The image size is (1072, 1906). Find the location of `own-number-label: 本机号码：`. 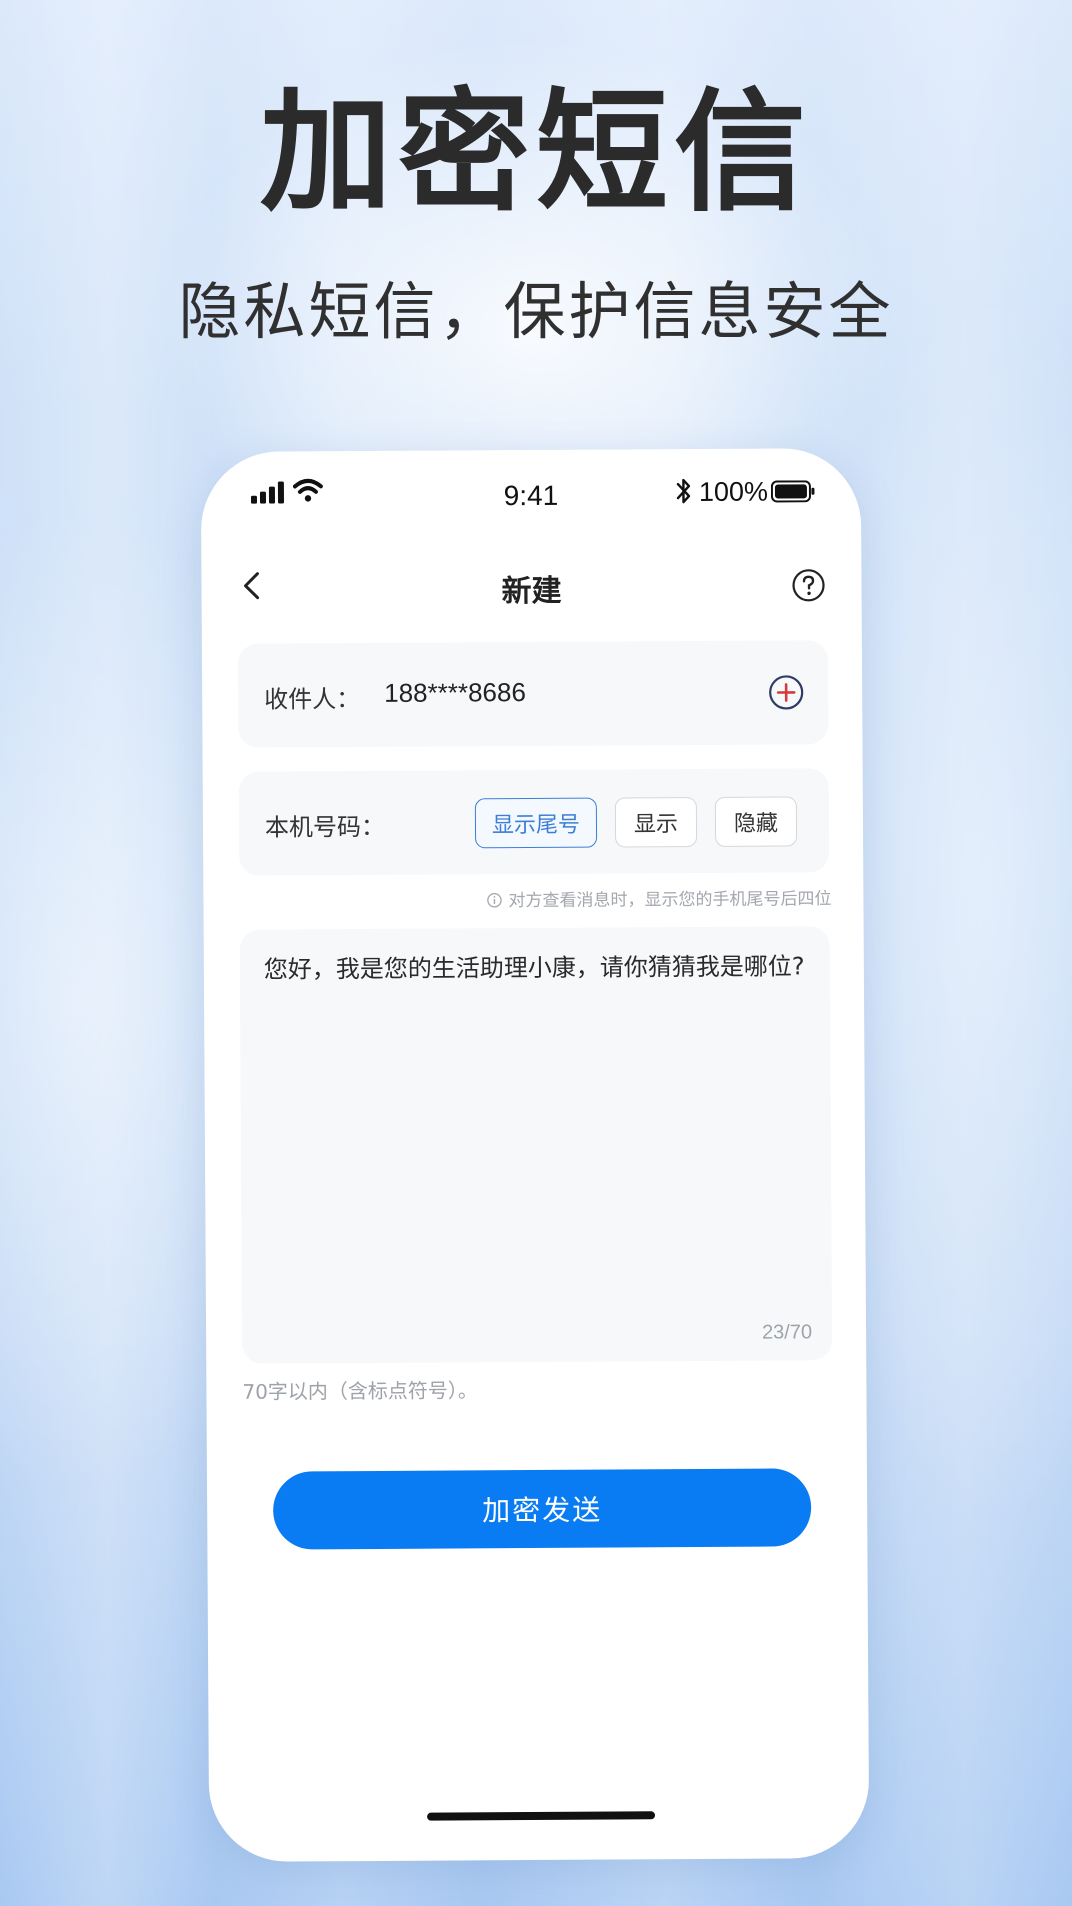

own-number-label: 本机号码： is located at coordinates (325, 827).